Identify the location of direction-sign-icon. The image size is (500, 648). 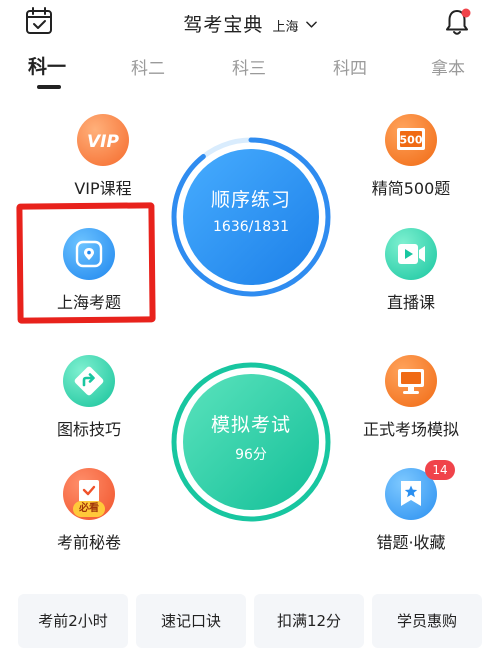
(89, 381).